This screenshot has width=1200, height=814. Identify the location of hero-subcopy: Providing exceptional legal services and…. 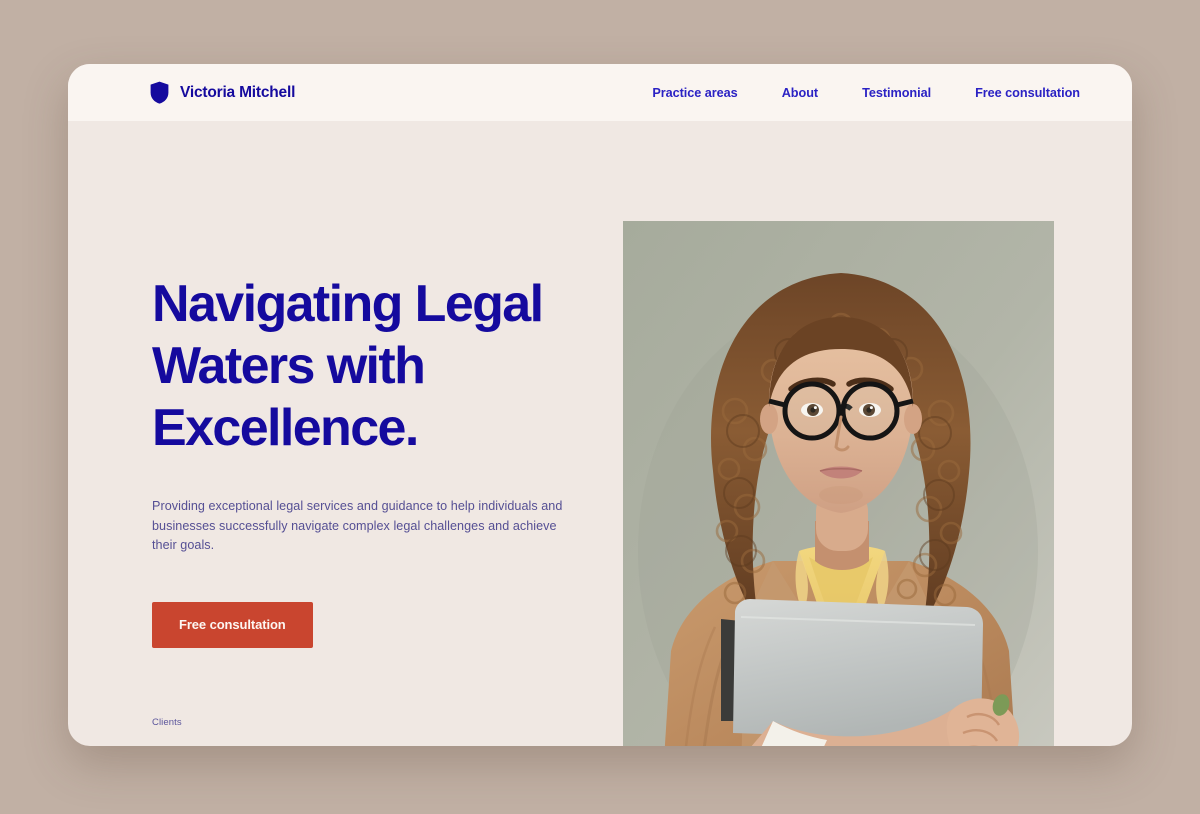
(357, 525).